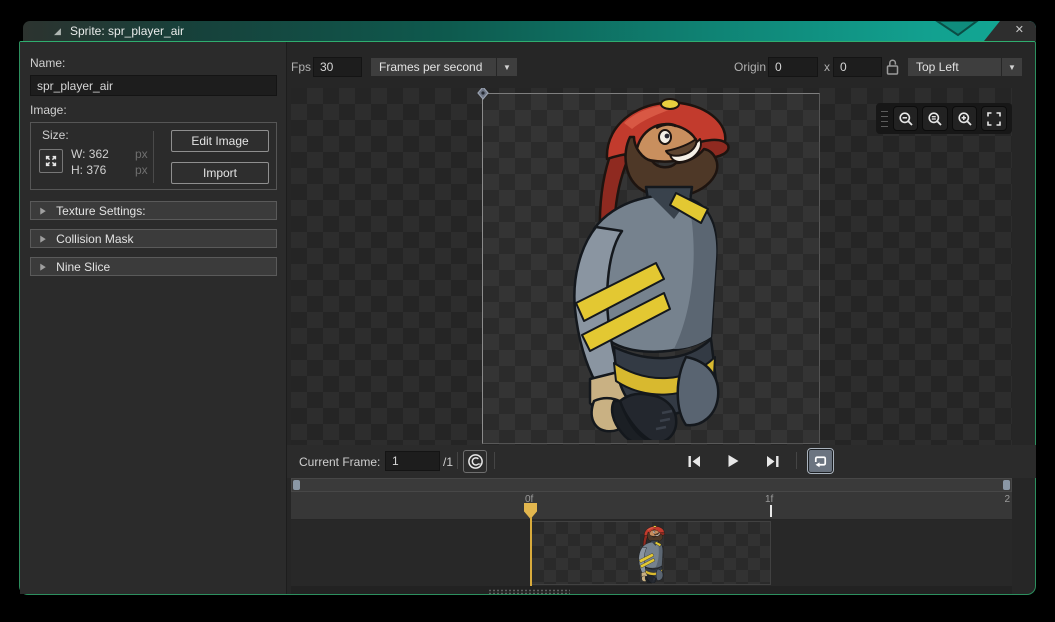  What do you see at coordinates (448, 462) in the screenshot?
I see `frame-total-label: /1` at bounding box center [448, 462].